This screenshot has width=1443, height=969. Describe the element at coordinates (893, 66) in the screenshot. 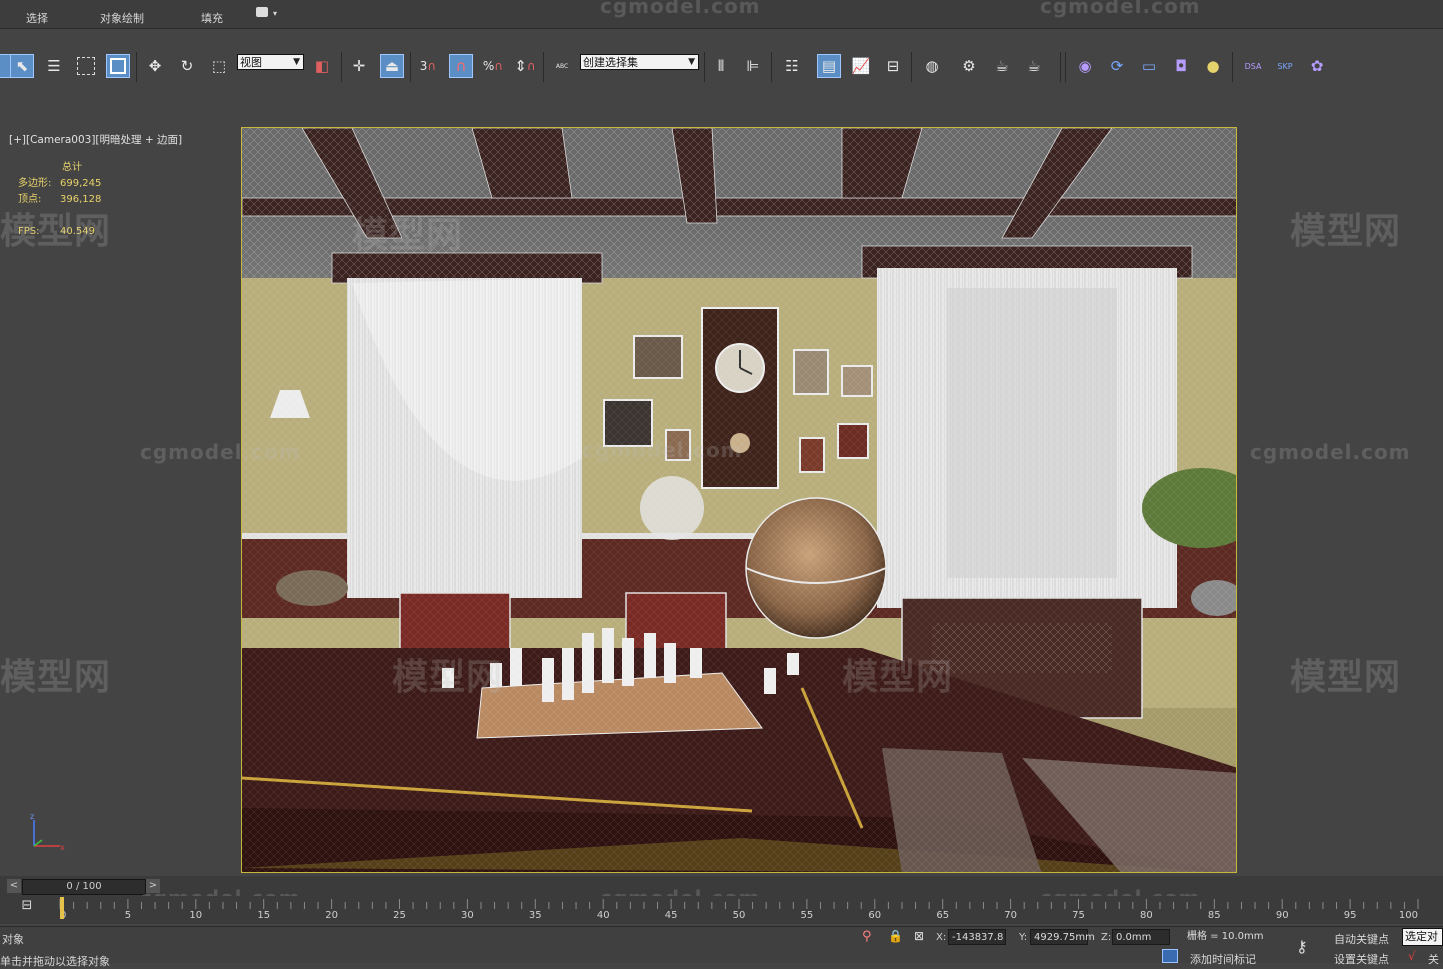

I see `schematic-view-icon: ⊟` at that location.